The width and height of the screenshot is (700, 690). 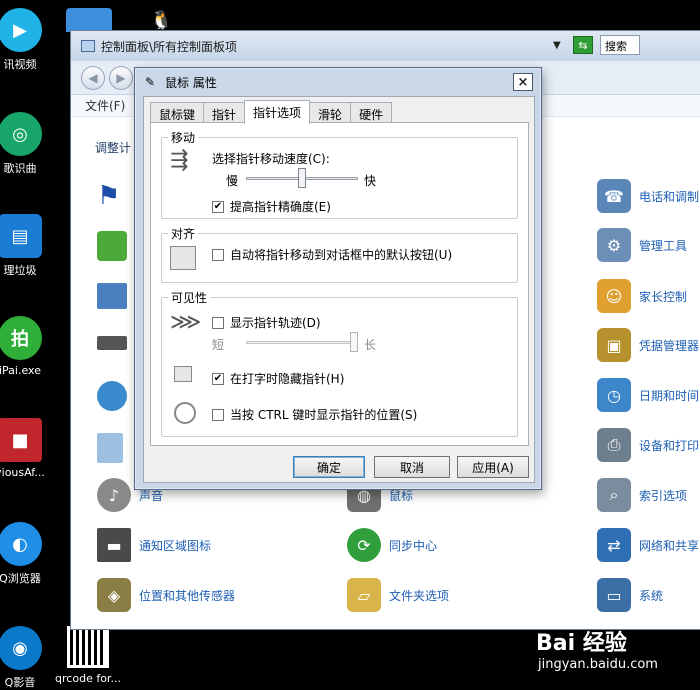 What do you see at coordinates (166, 595) in the screenshot?
I see `cp-item-location-sensors: ◈ 位置和其他传感器` at bounding box center [166, 595].